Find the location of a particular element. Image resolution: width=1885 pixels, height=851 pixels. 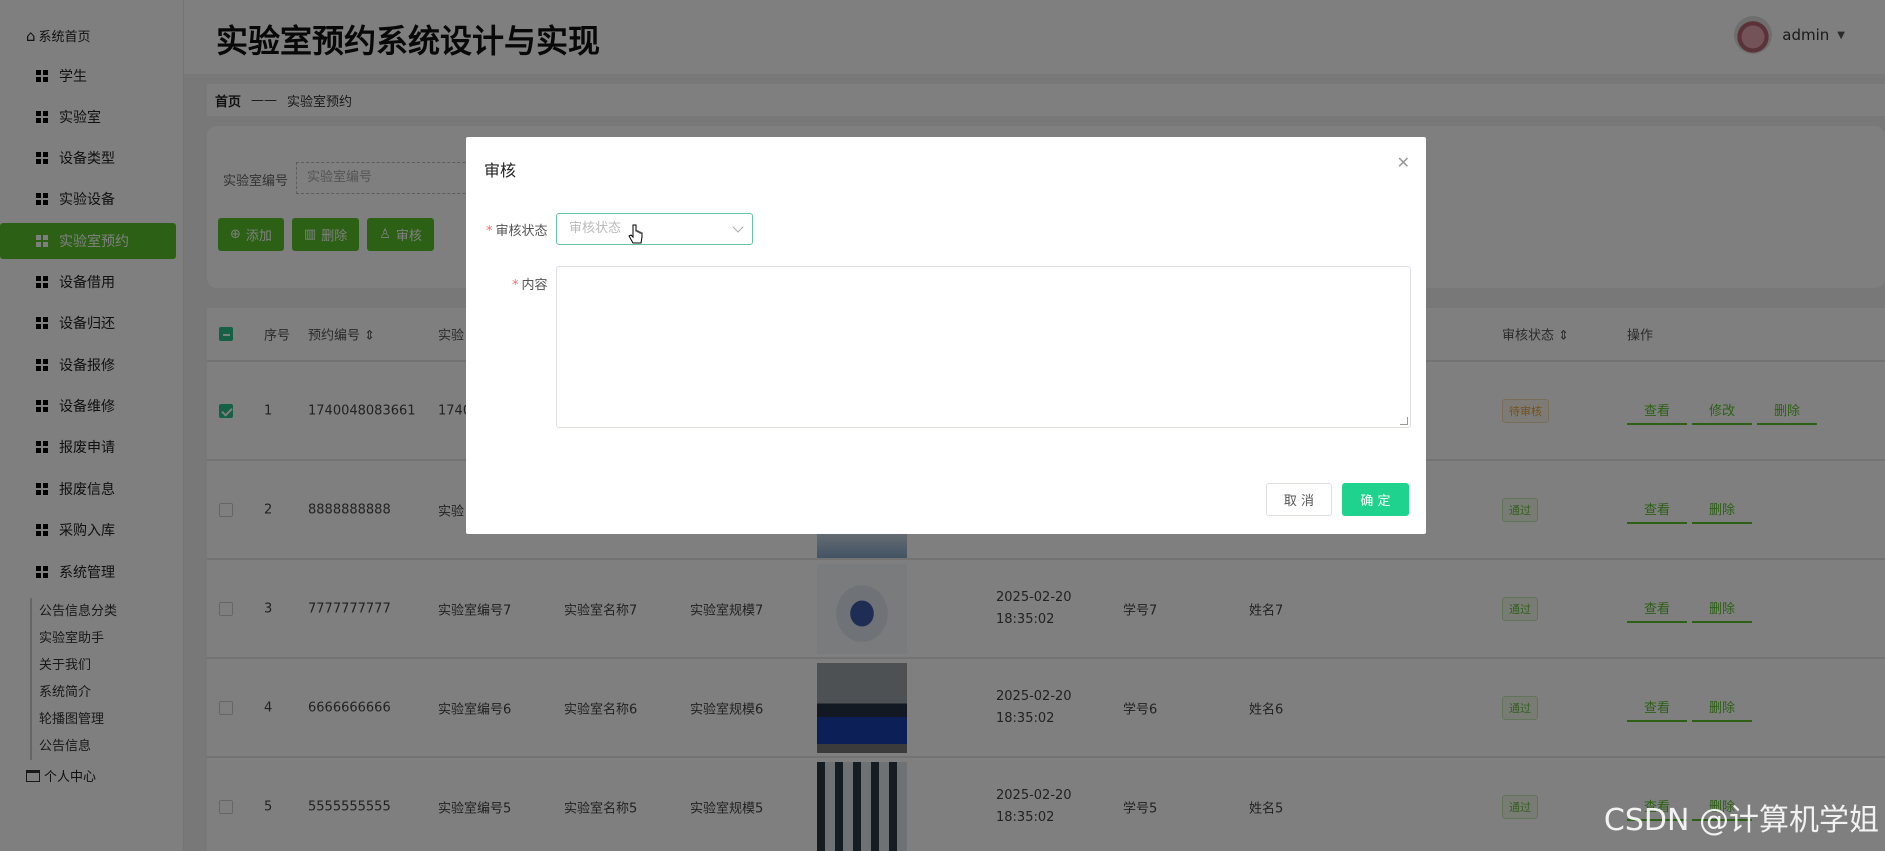

content-label-text: 内容 is located at coordinates (534, 285).